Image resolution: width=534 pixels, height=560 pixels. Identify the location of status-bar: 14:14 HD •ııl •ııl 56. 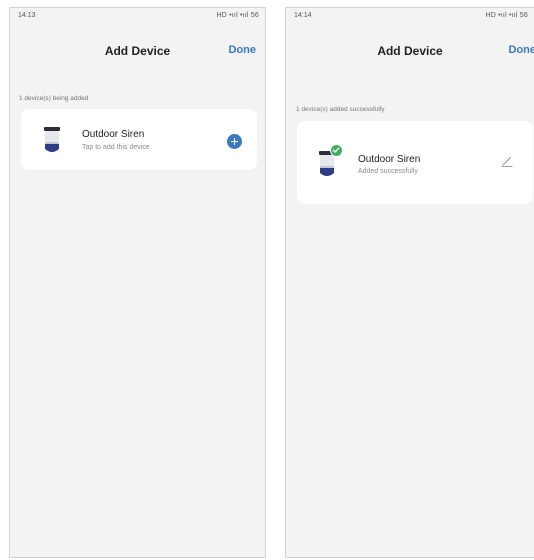
(411, 18).